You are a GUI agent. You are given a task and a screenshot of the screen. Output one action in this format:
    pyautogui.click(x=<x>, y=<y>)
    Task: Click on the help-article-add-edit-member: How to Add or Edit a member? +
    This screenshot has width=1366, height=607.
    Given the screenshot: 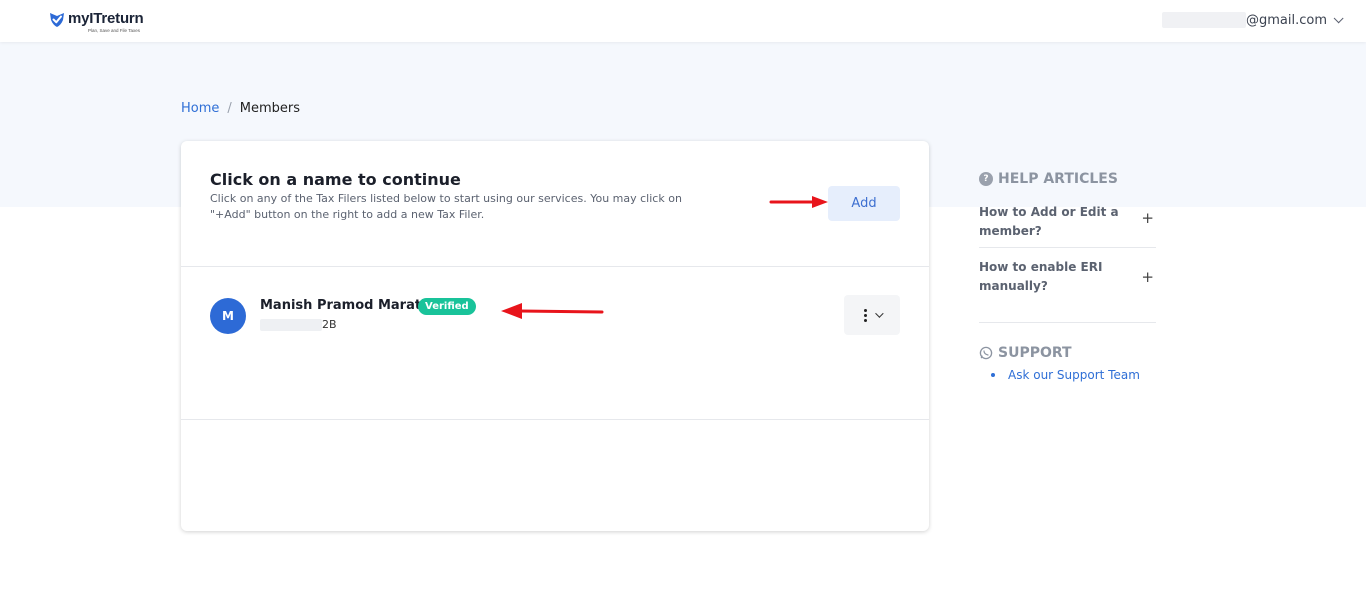 What is the action you would take?
    pyautogui.click(x=1067, y=218)
    